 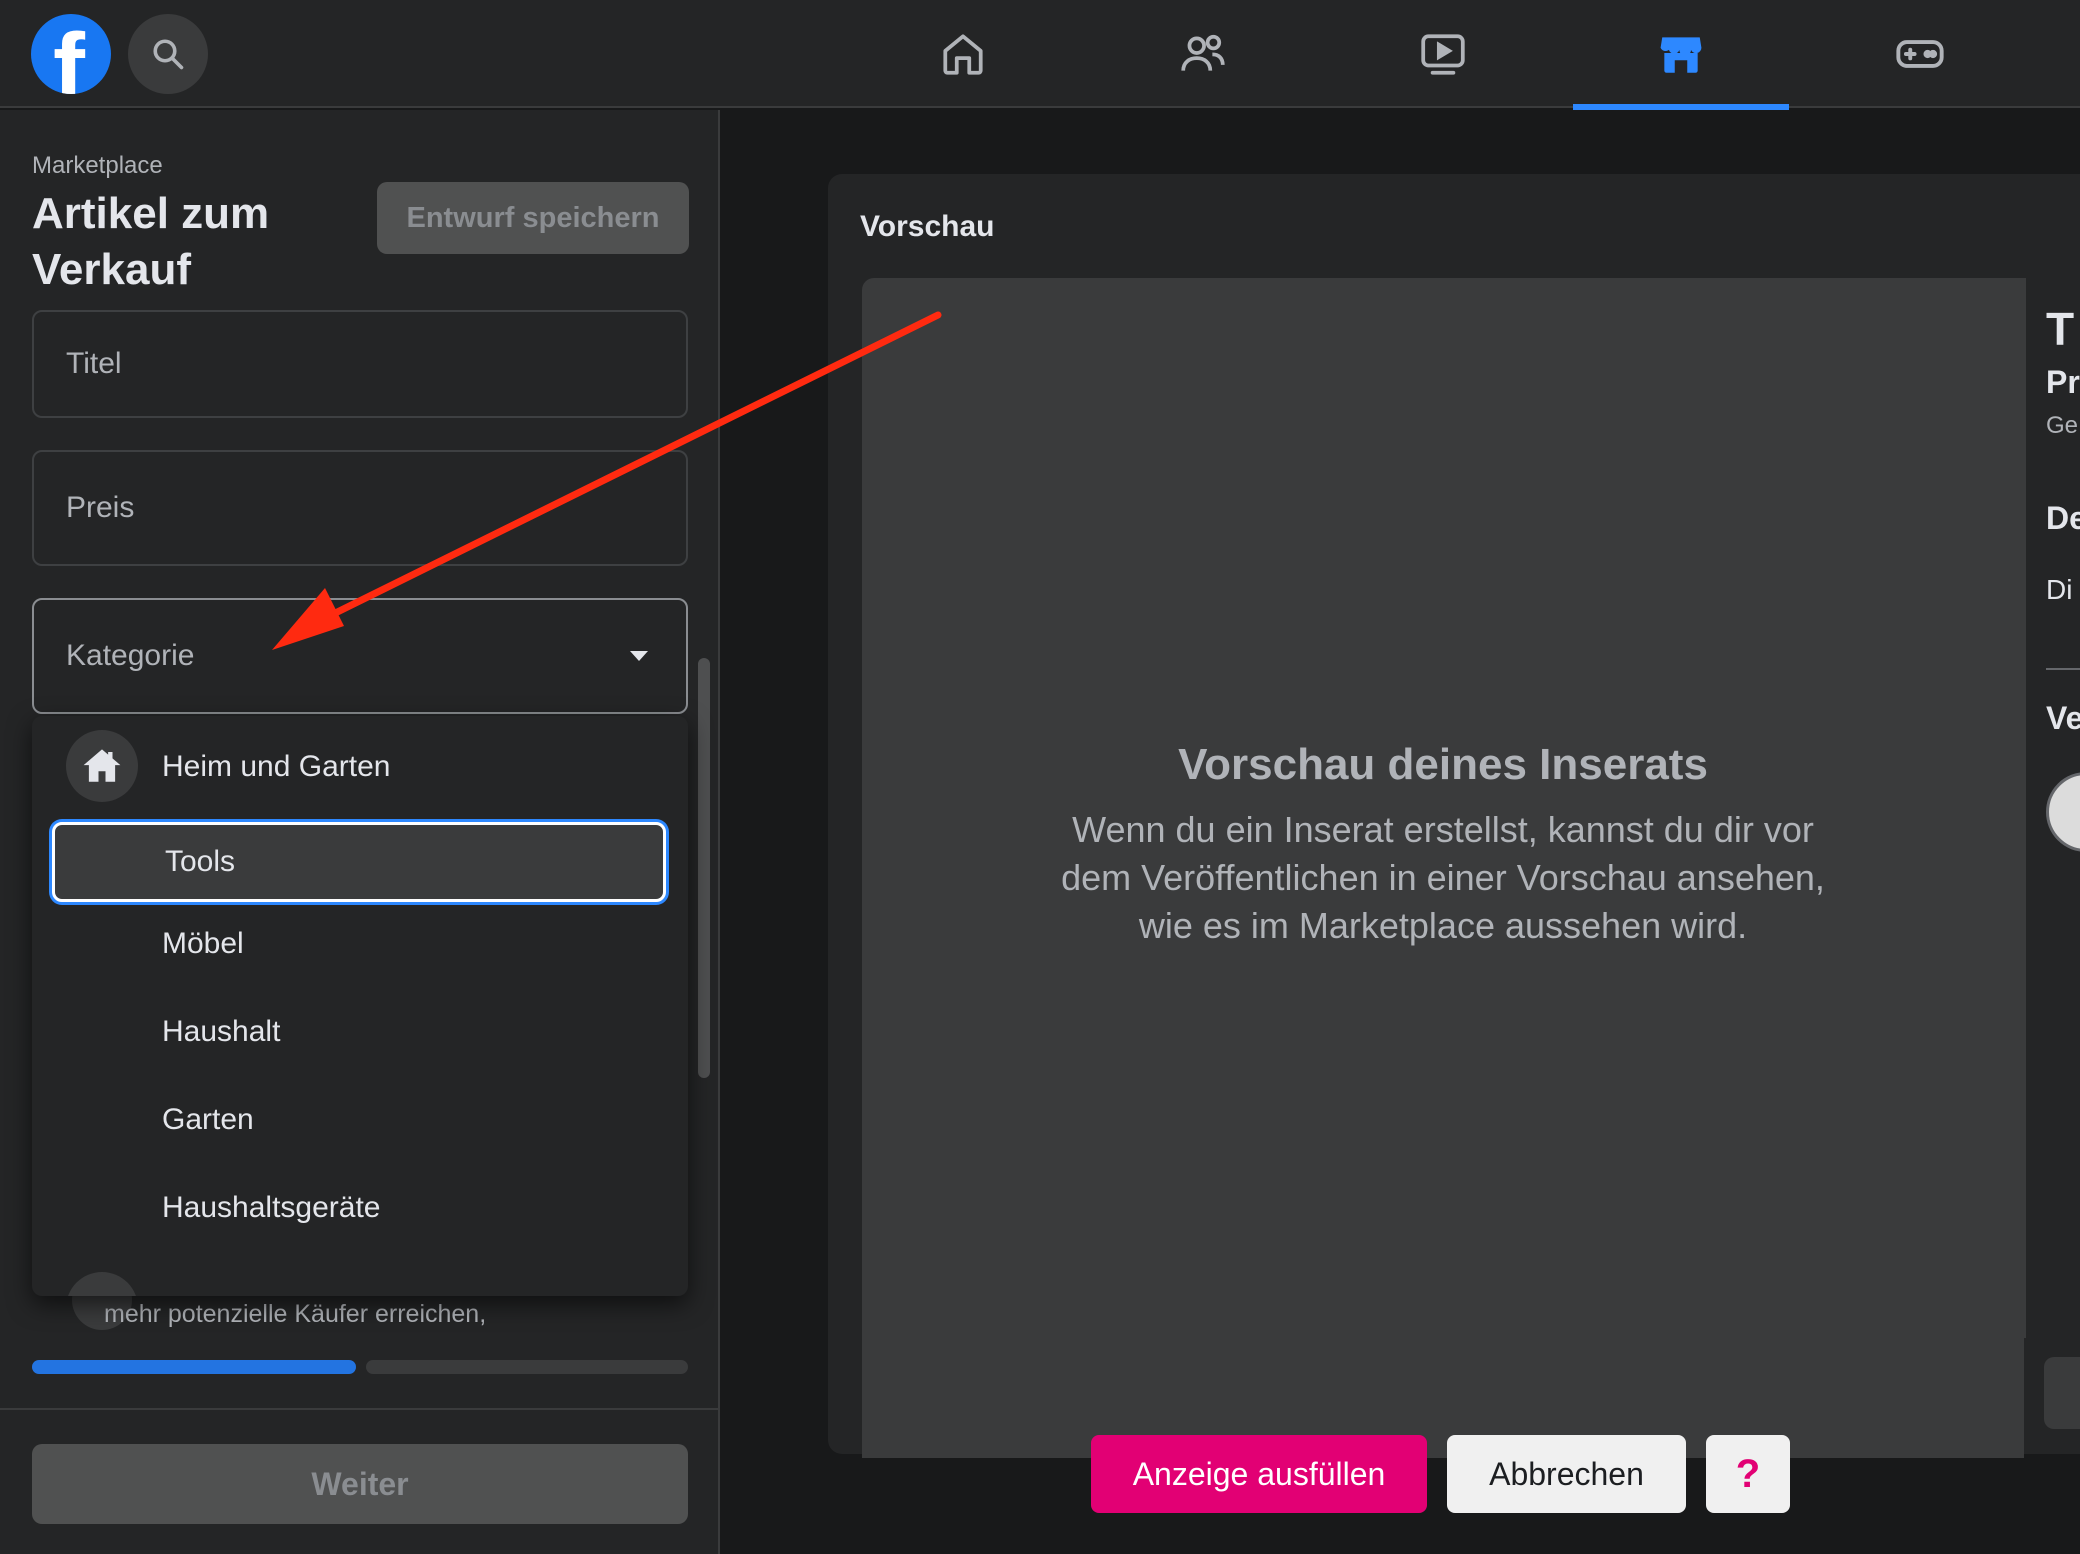 What do you see at coordinates (1259, 1474) in the screenshot?
I see `fill-listing-button: Anzeige ausfüllen` at bounding box center [1259, 1474].